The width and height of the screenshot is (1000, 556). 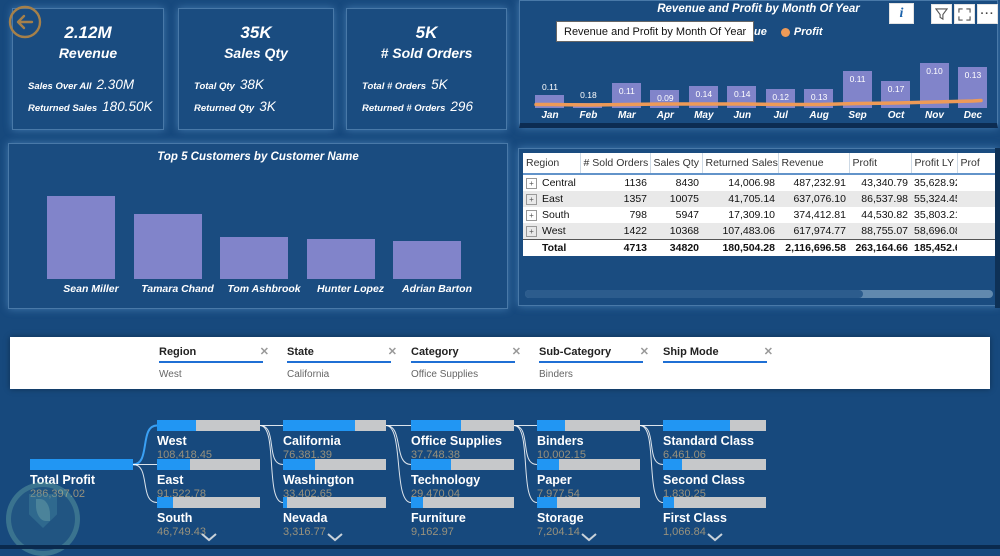 I want to click on column-header-prof: Prof, so click(x=977, y=164).